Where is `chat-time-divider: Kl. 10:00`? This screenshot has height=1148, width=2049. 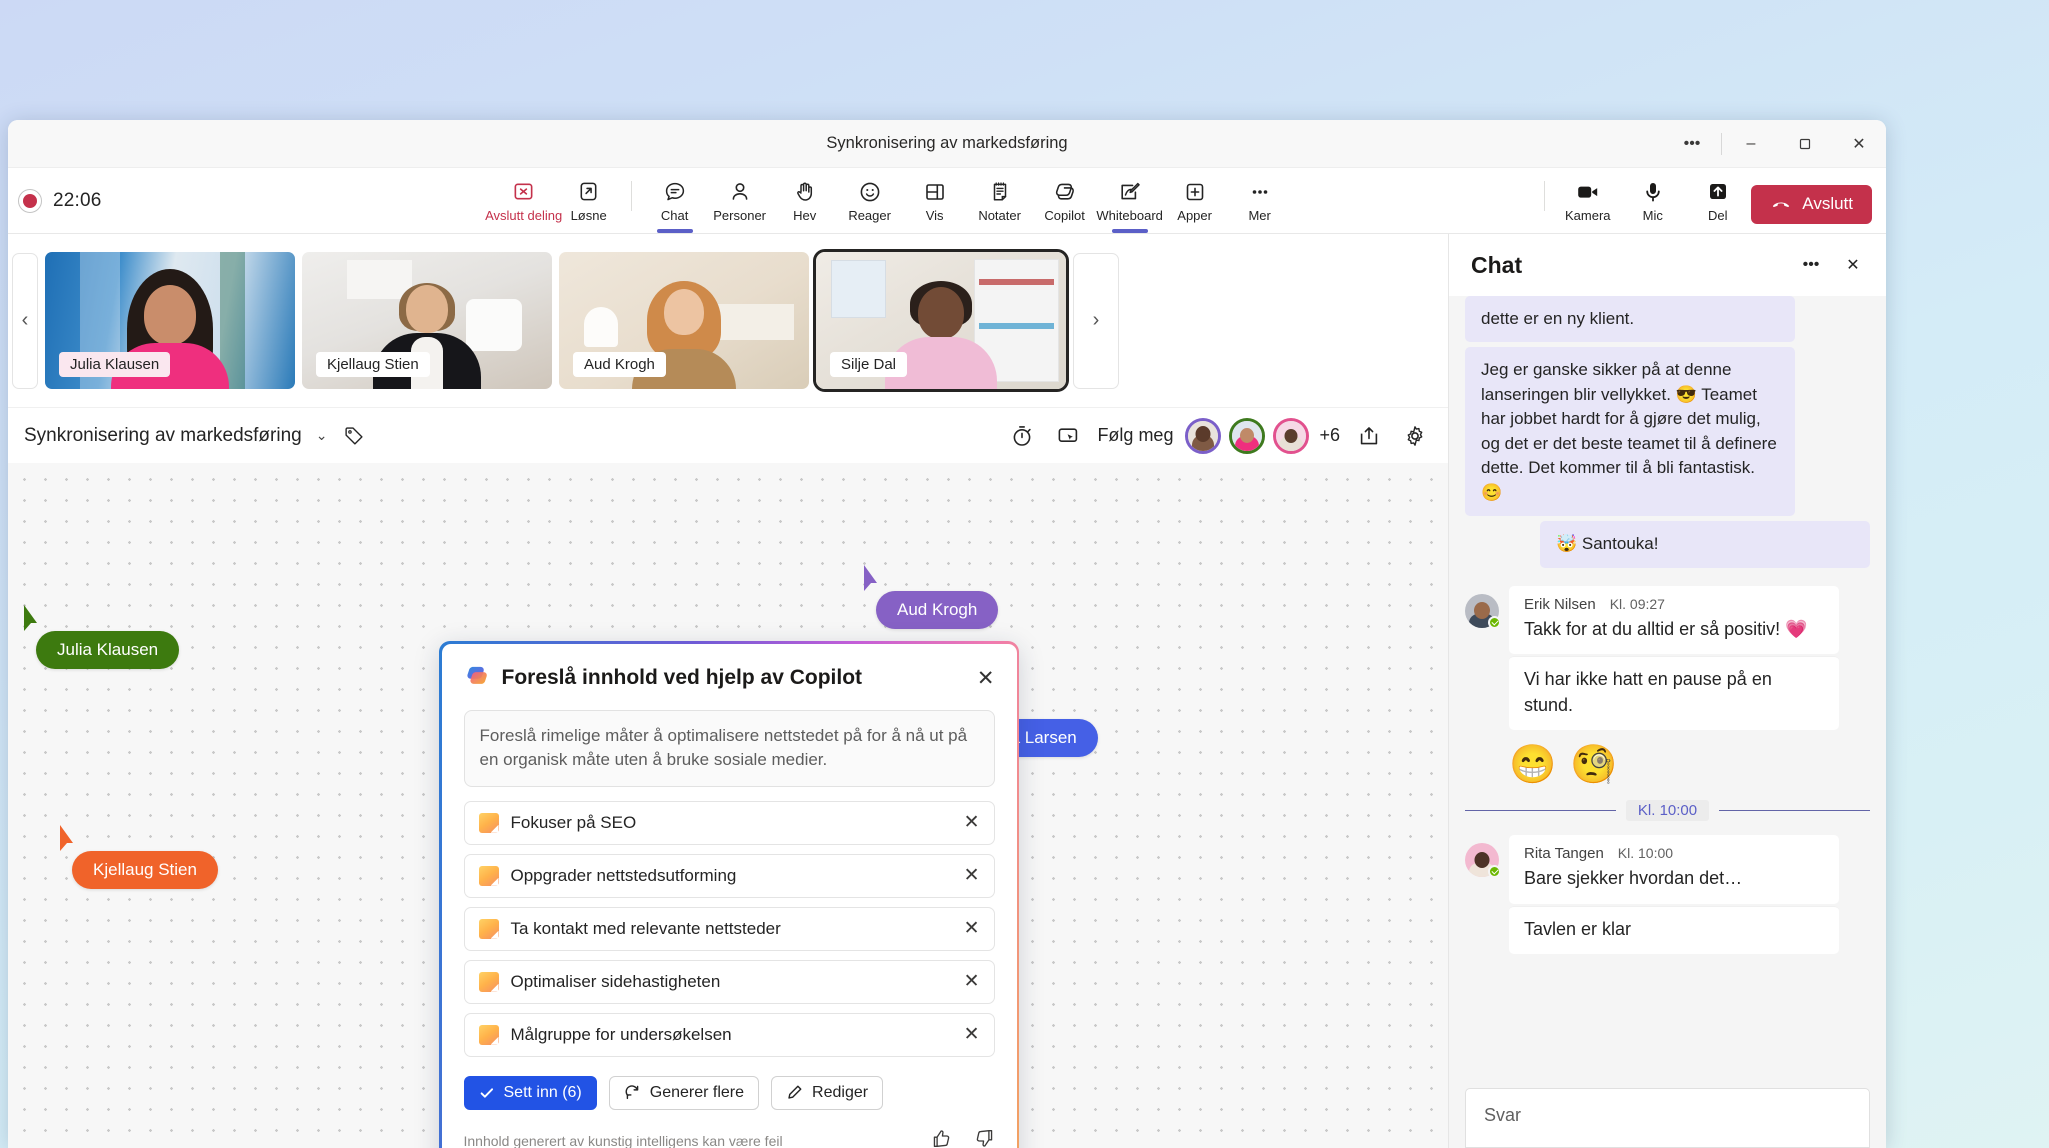 chat-time-divider: Kl. 10:00 is located at coordinates (1667, 811).